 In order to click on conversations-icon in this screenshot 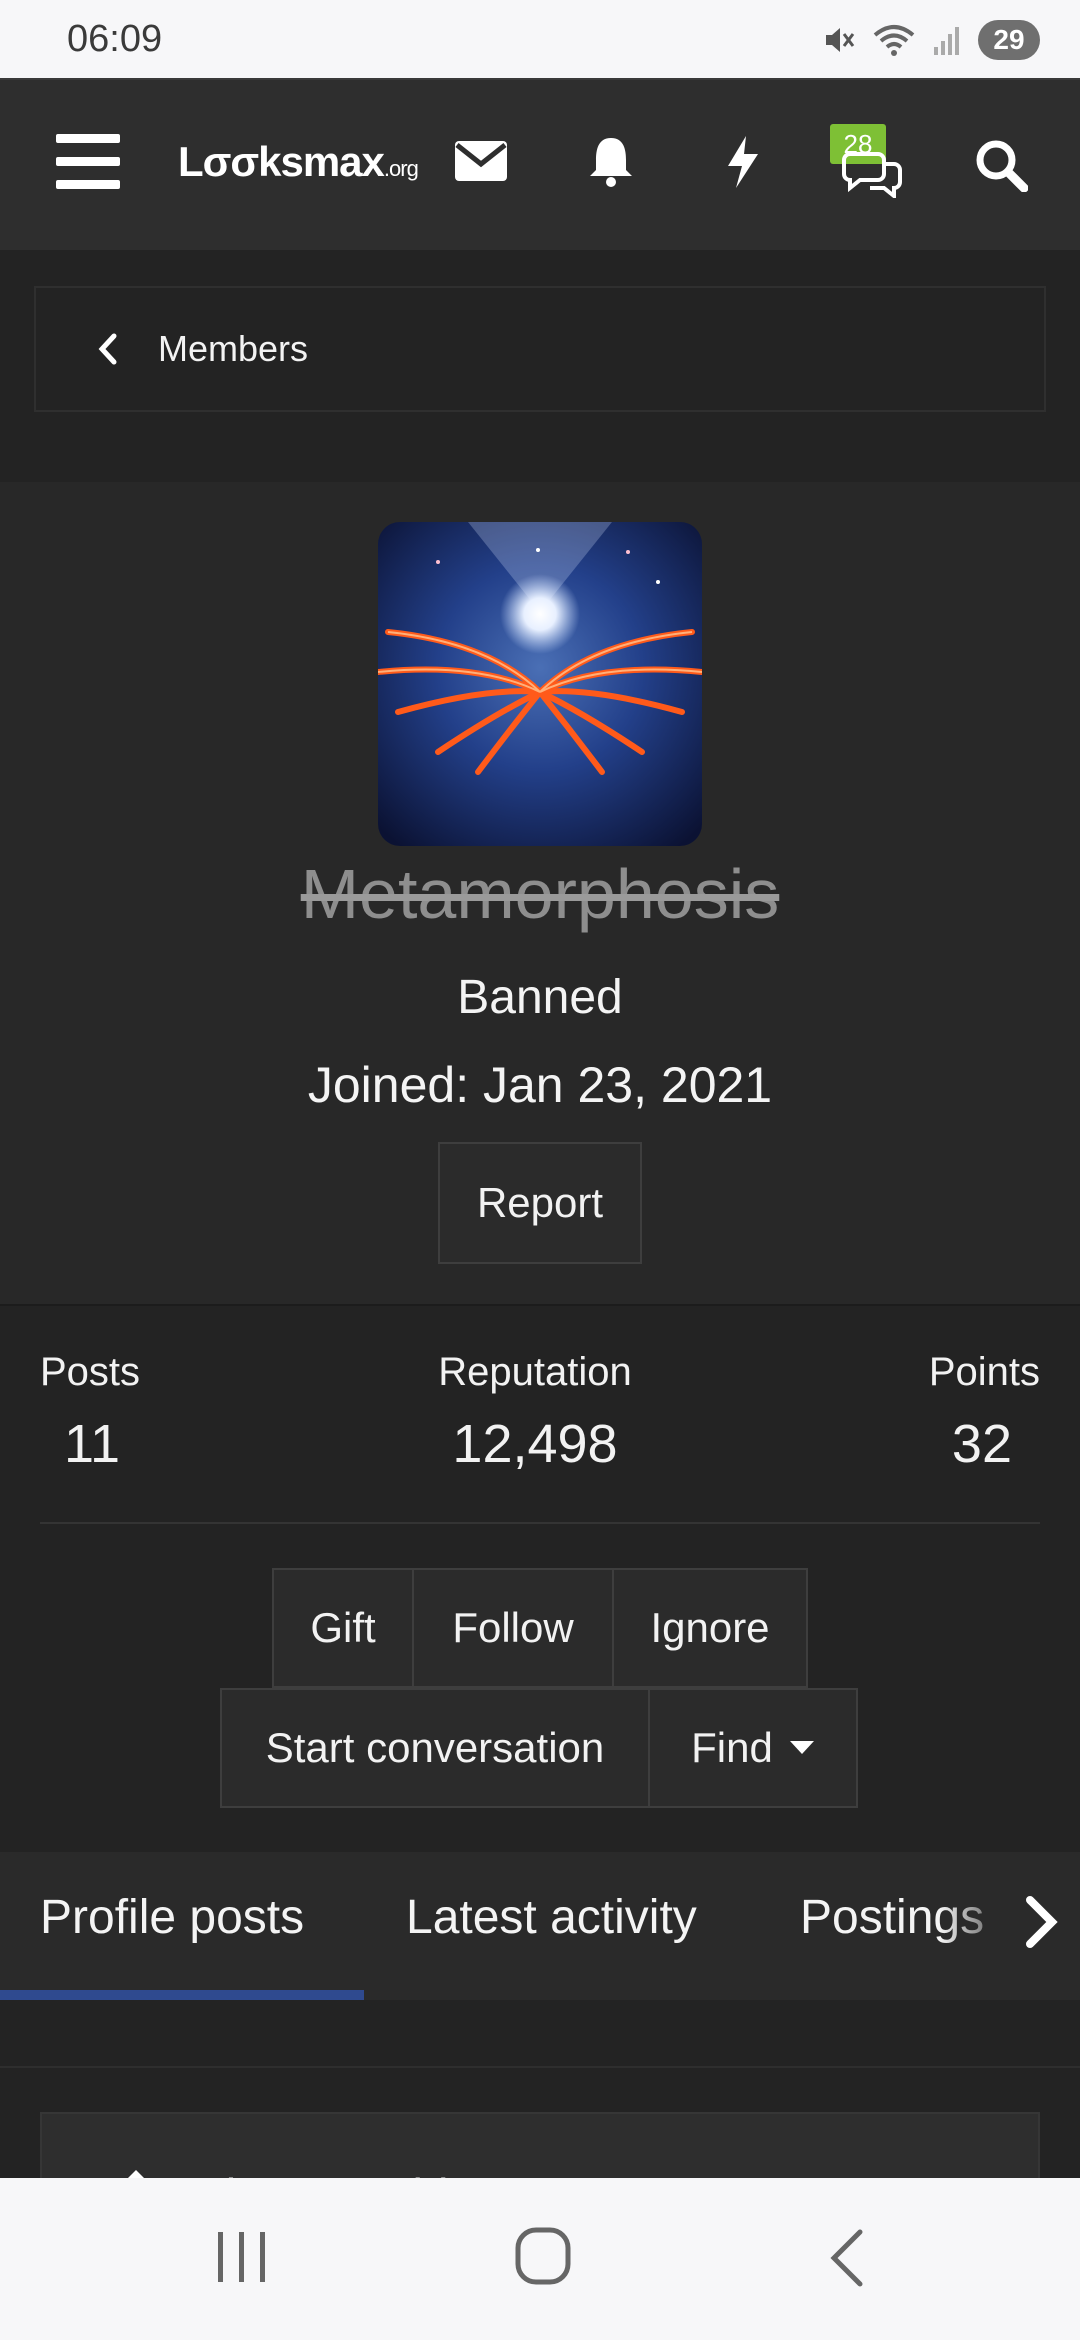, I will do `click(873, 172)`.